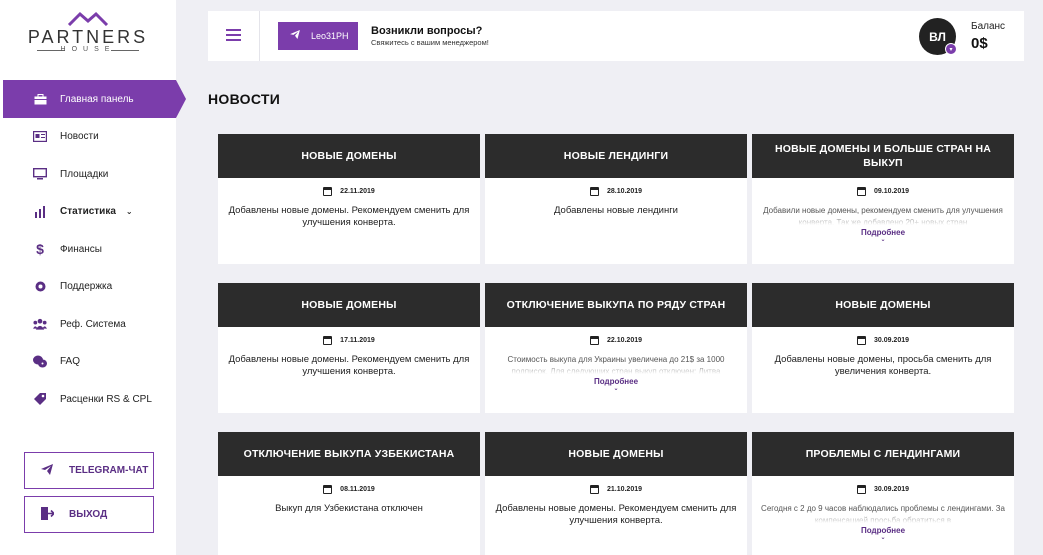  I want to click on sidebar-item-label: Расценки RS & CPL, so click(106, 399).